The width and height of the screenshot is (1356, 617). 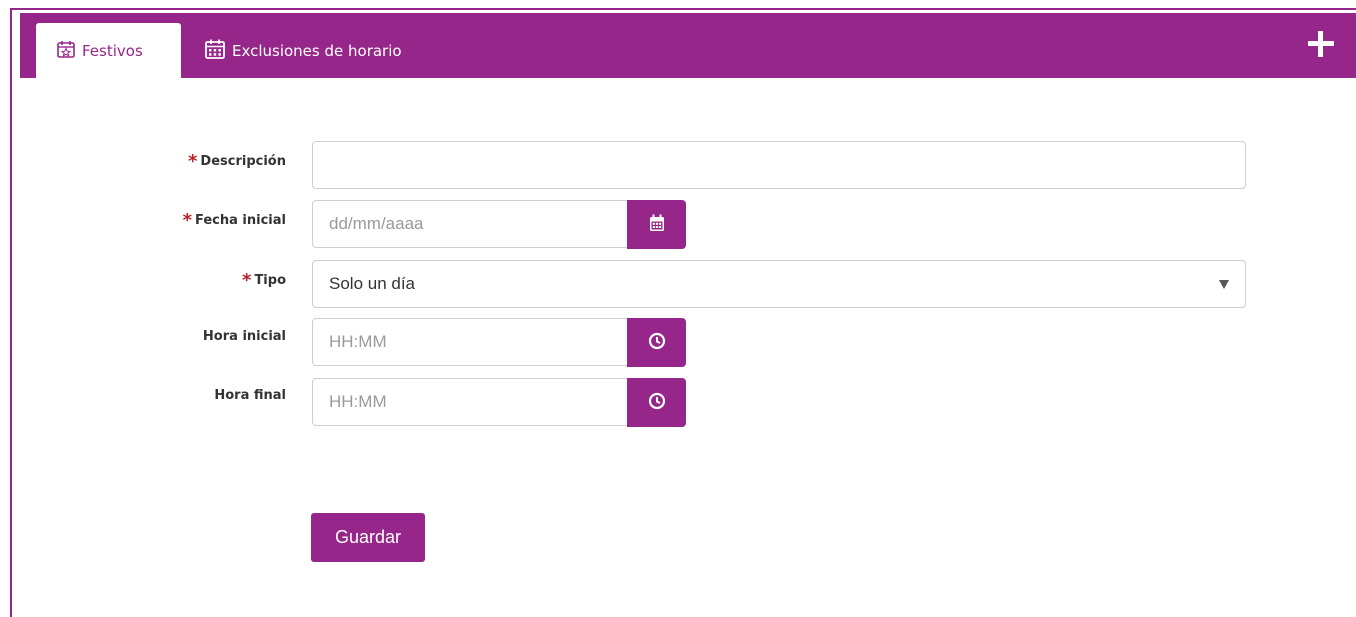 What do you see at coordinates (112, 50) in the screenshot?
I see `tab-festivos-label: Festivos` at bounding box center [112, 50].